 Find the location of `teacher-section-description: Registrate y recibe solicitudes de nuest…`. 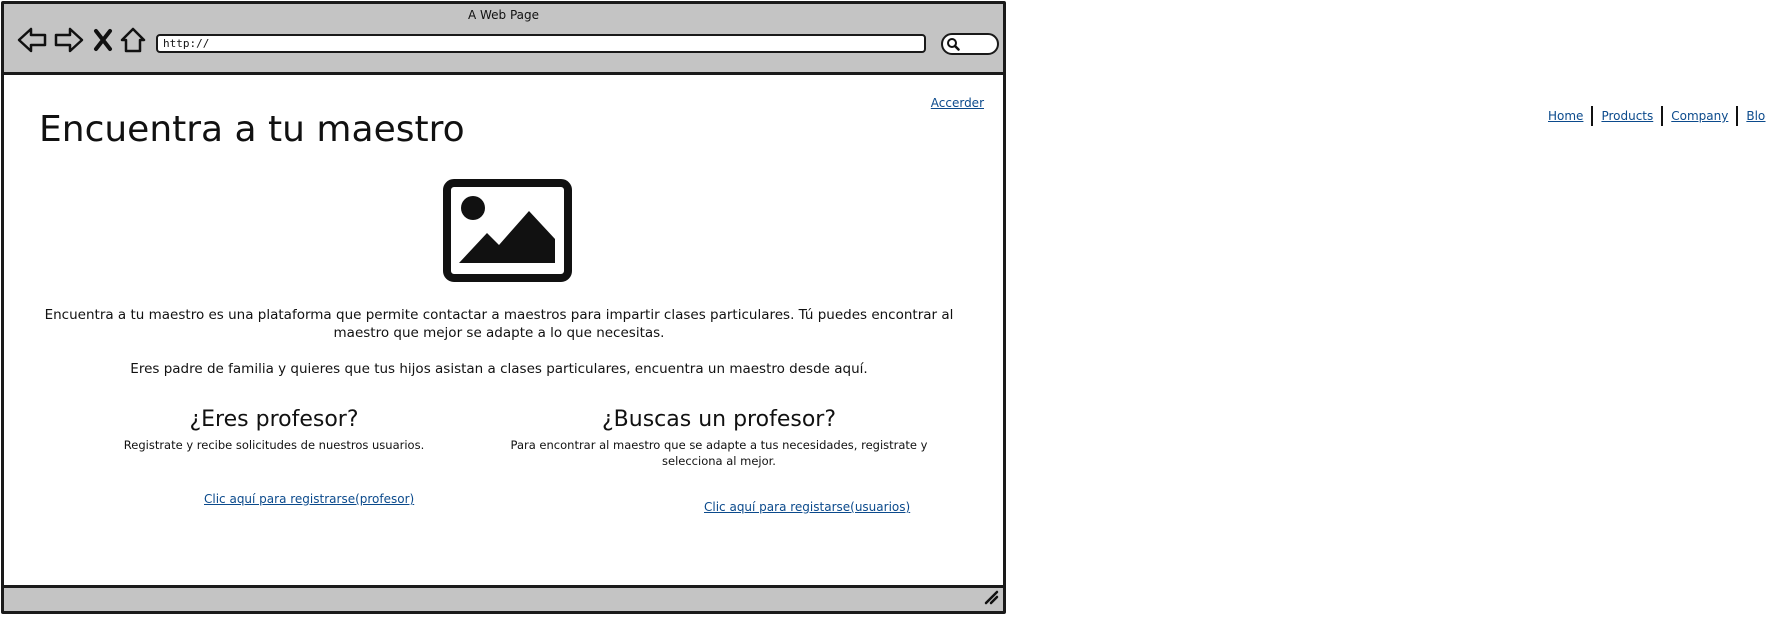

teacher-section-description: Registrate y recibe solicitudes de nuest… is located at coordinates (274, 445).